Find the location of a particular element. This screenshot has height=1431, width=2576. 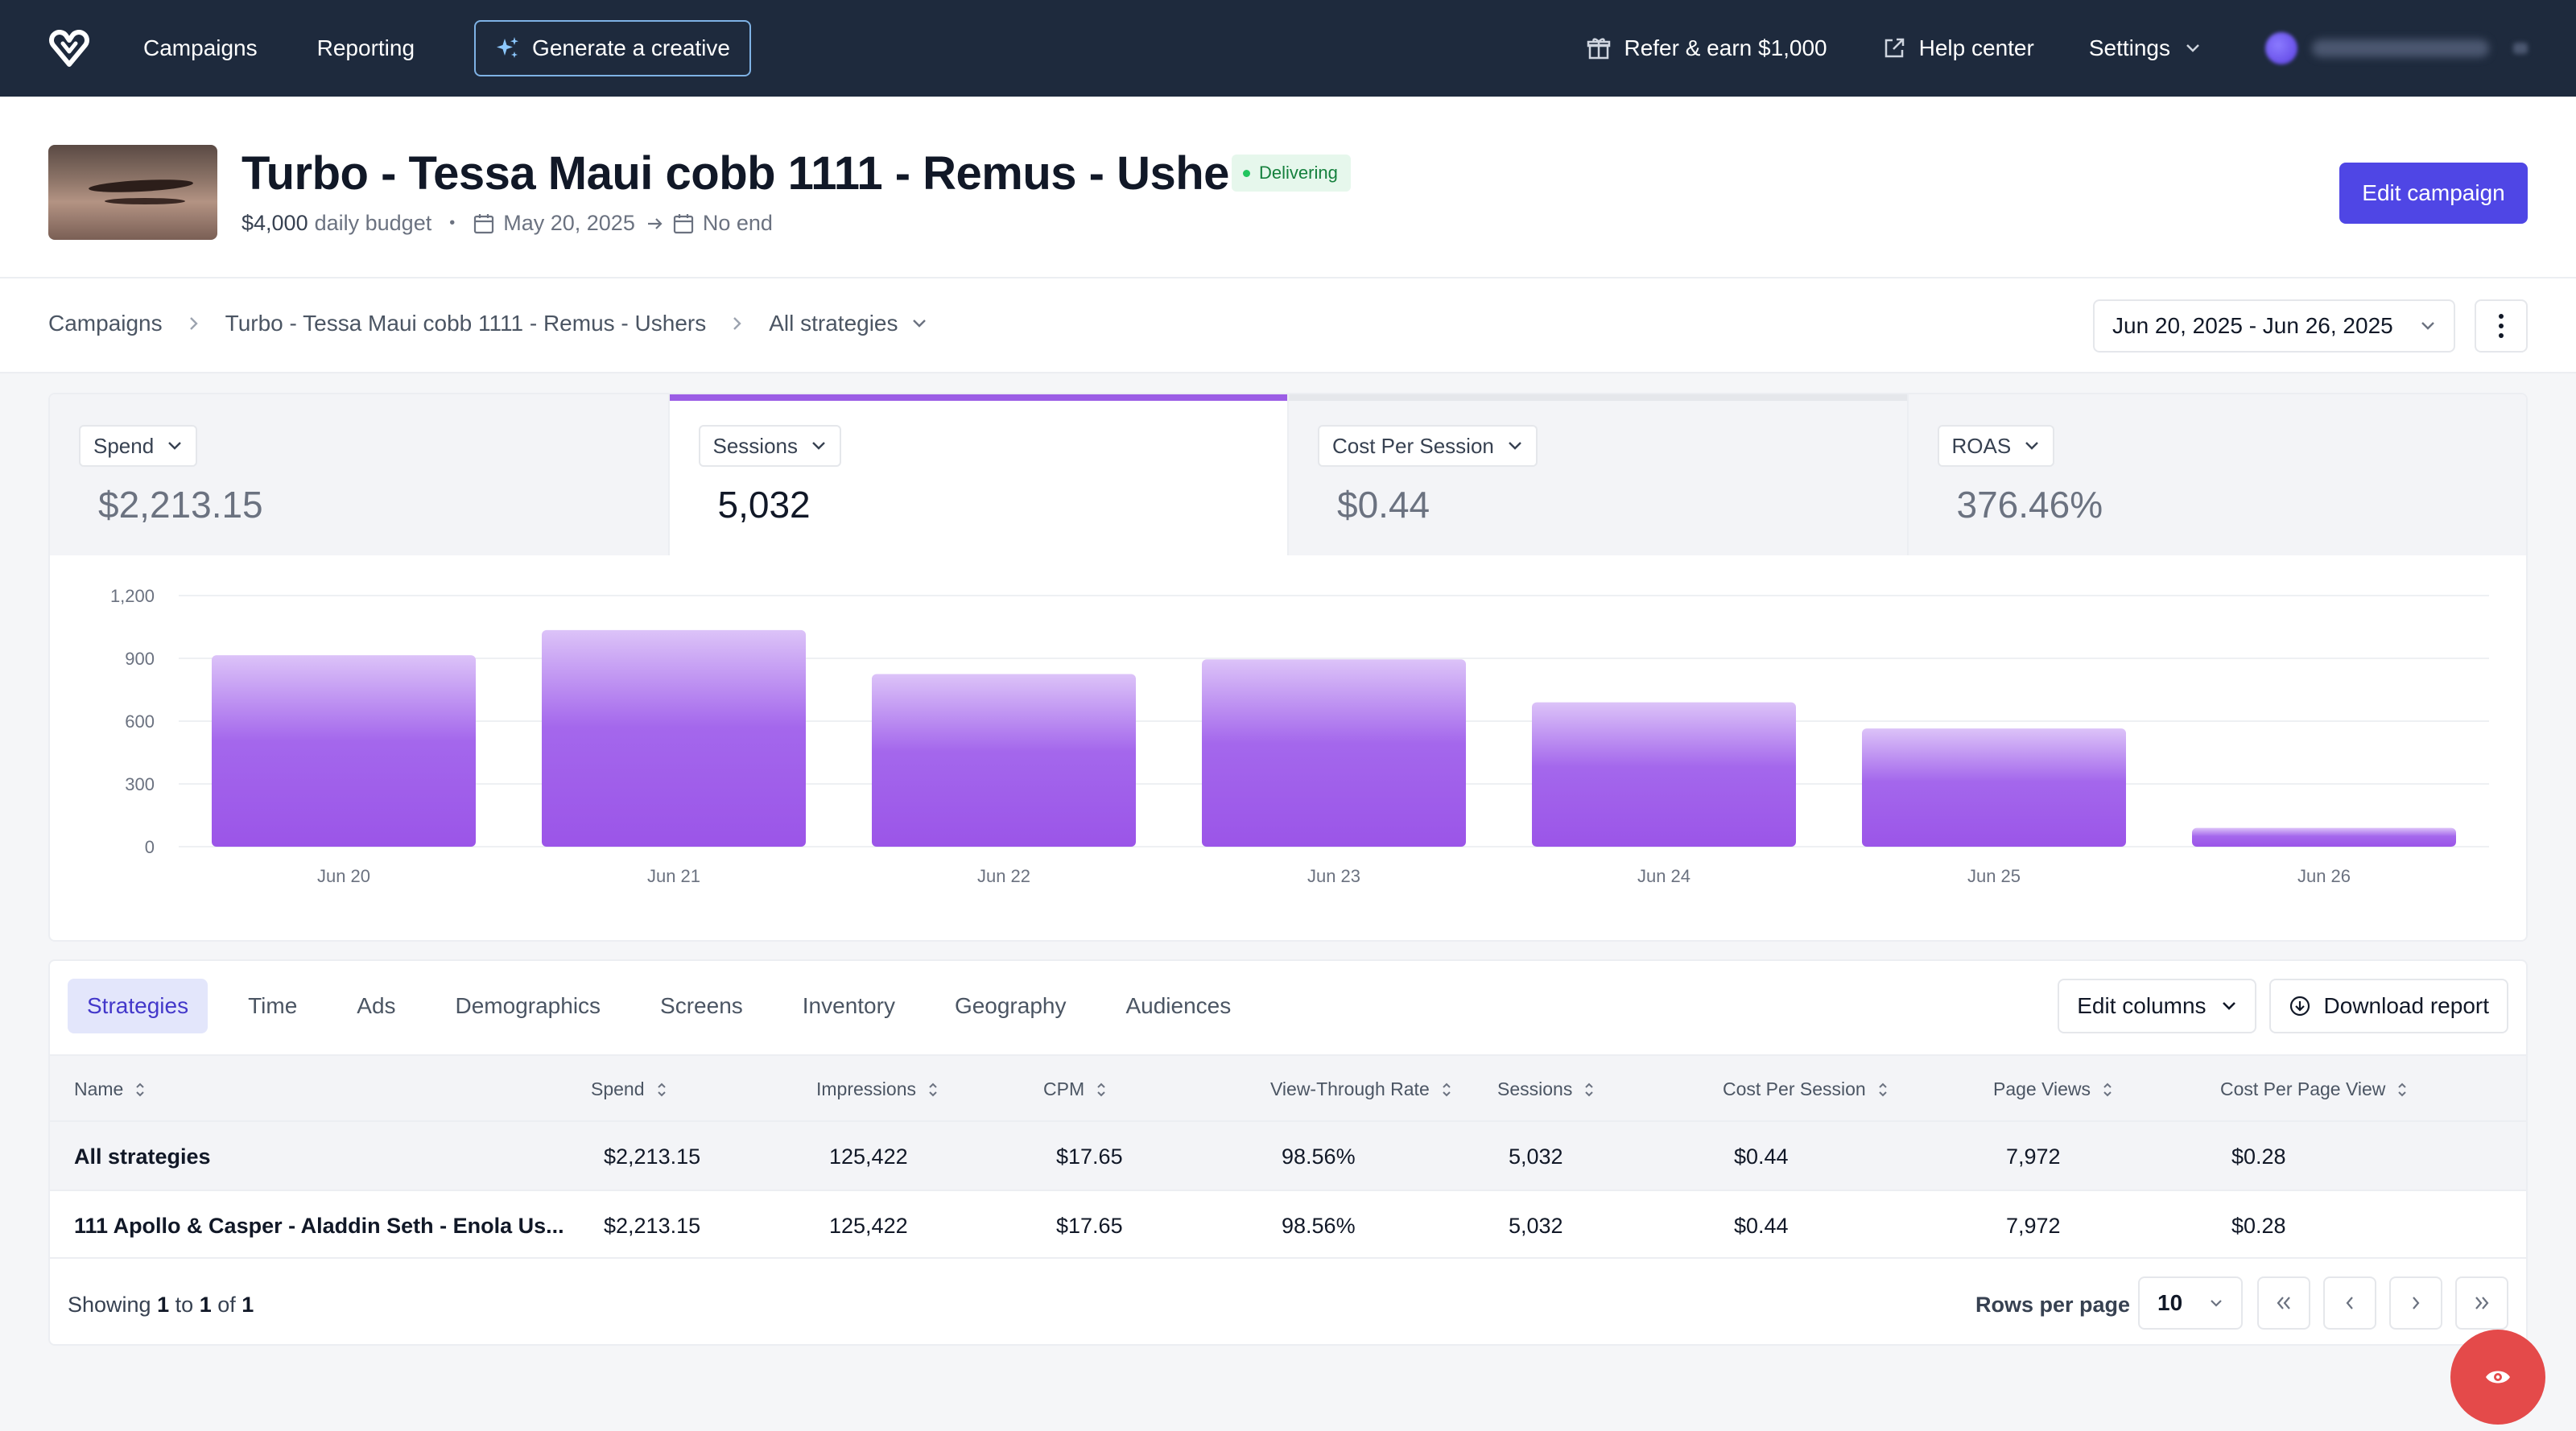

edit-columns-button: Edit columns is located at coordinates (2157, 1006).